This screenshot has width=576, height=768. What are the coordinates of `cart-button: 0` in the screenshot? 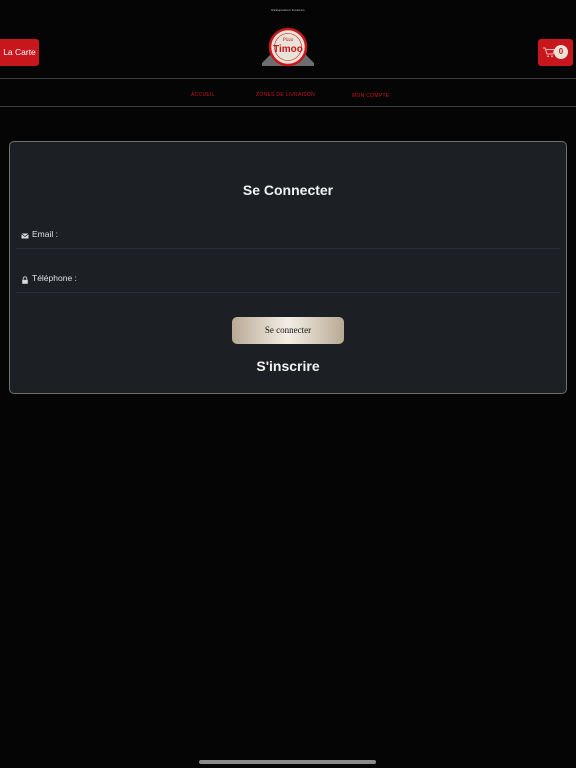 It's located at (555, 52).